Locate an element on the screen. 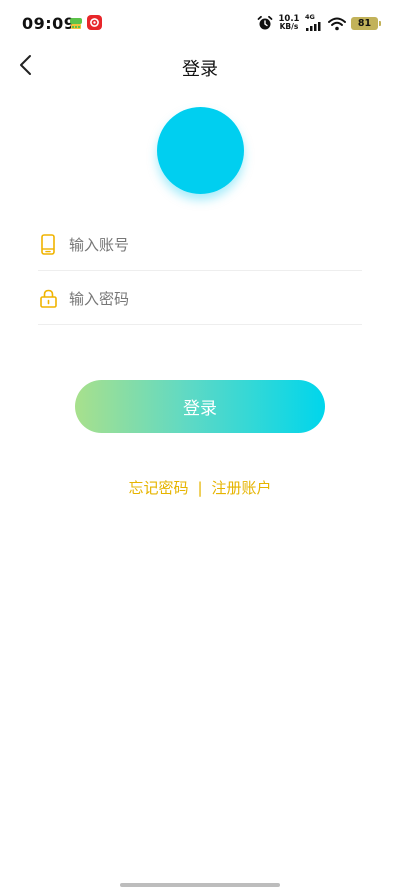  phone-icon is located at coordinates (48, 245).